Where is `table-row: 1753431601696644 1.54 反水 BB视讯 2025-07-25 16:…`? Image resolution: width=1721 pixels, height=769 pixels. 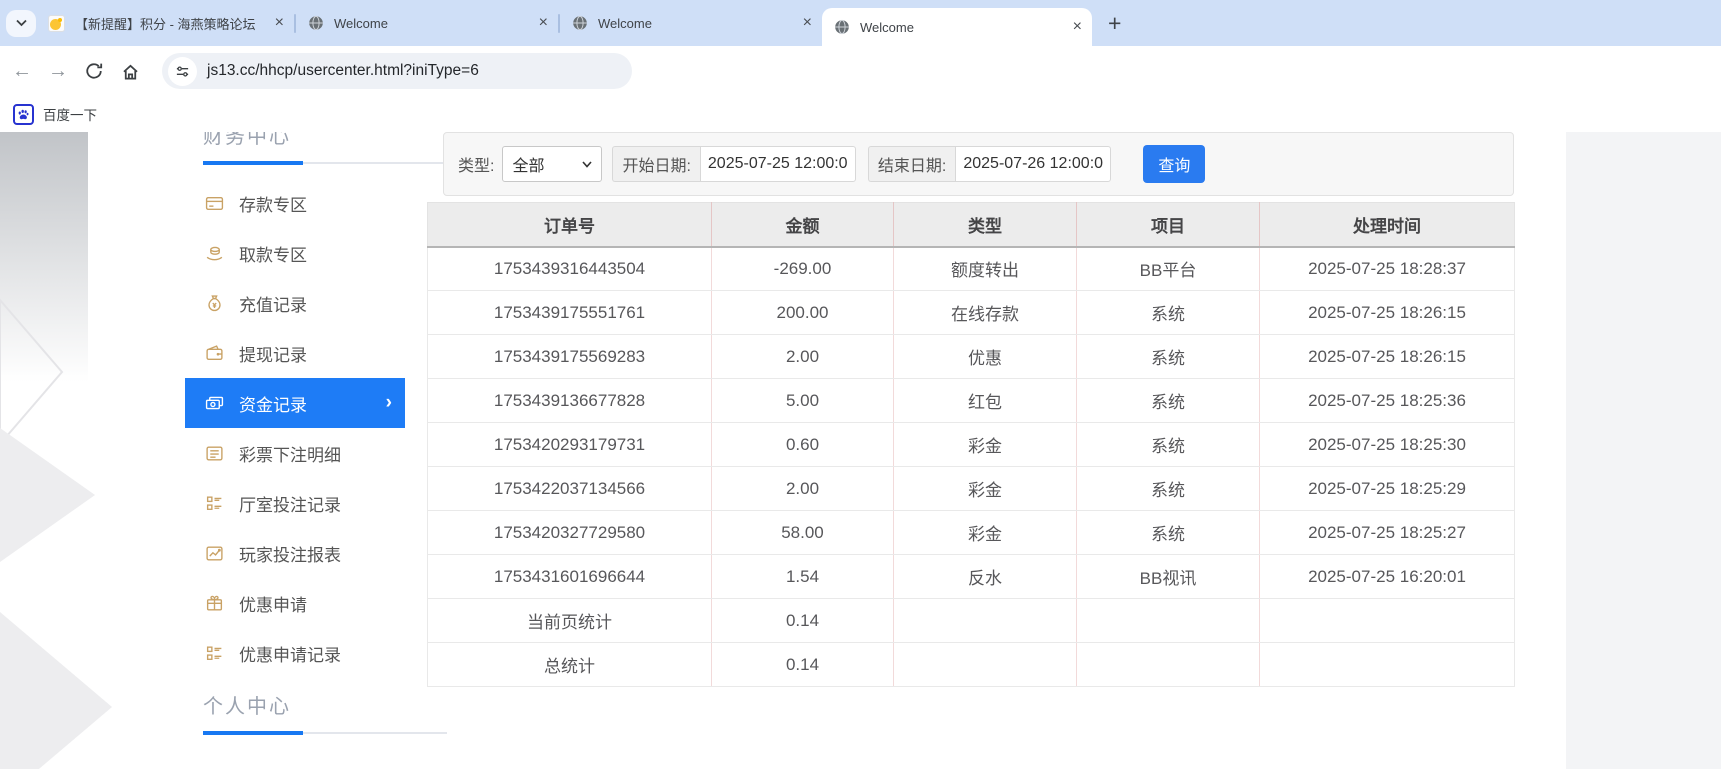
table-row: 1753431601696644 1.54 反水 BB视讯 2025-07-25 16:… is located at coordinates (971, 576).